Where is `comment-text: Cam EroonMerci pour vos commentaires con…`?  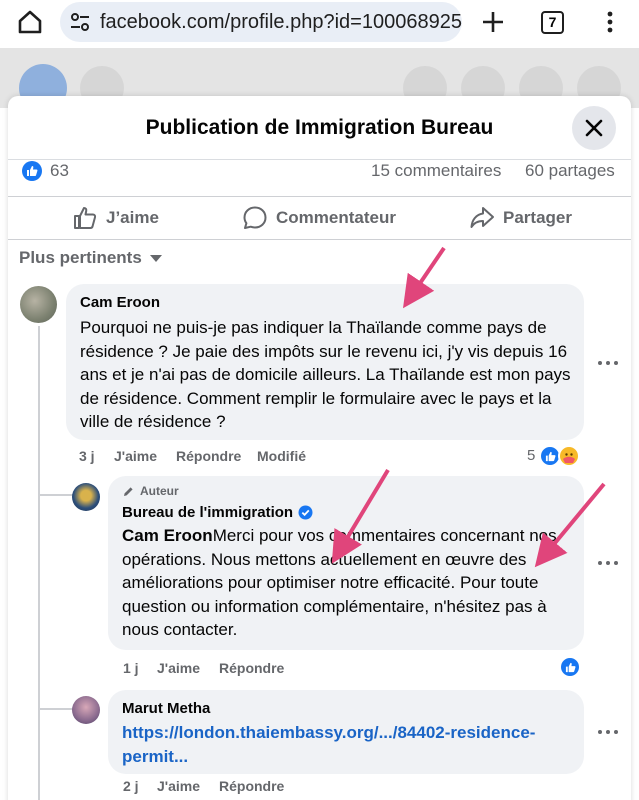
comment-text: Cam EroonMerci pour vos commentaires con… is located at coordinates (347, 583).